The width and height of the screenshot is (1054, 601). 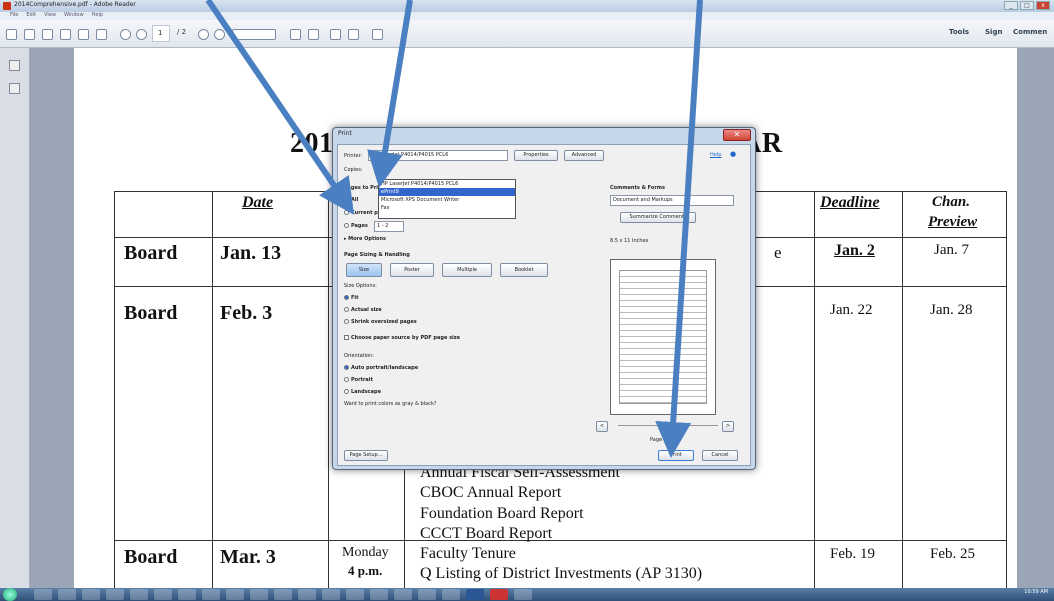 I want to click on row-date: Jan. 13, so click(x=251, y=253).